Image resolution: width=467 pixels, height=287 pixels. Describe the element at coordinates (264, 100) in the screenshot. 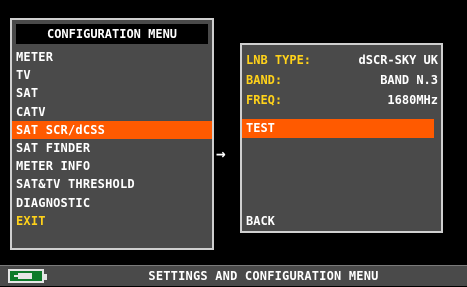

I see `freq-label: FREQ:` at that location.